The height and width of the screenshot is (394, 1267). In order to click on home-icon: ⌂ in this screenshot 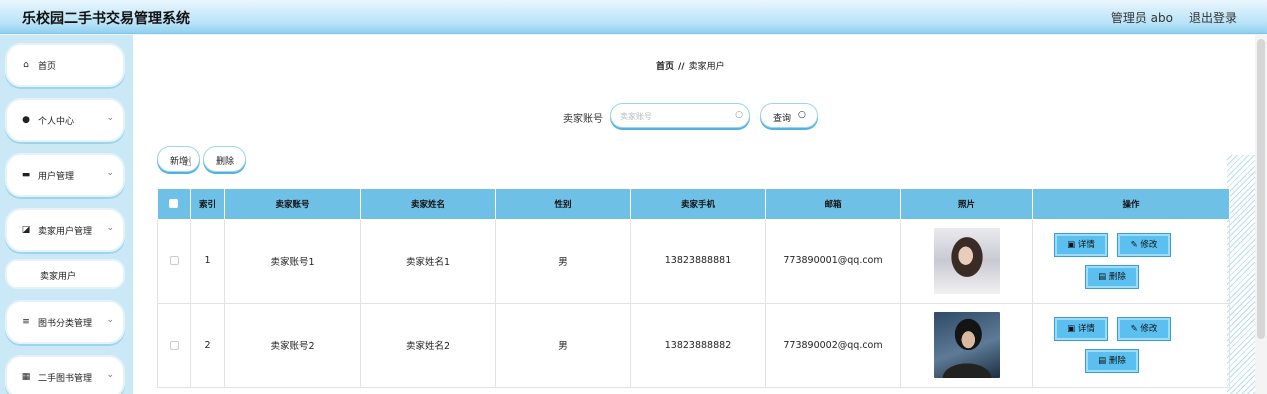, I will do `click(26, 65)`.